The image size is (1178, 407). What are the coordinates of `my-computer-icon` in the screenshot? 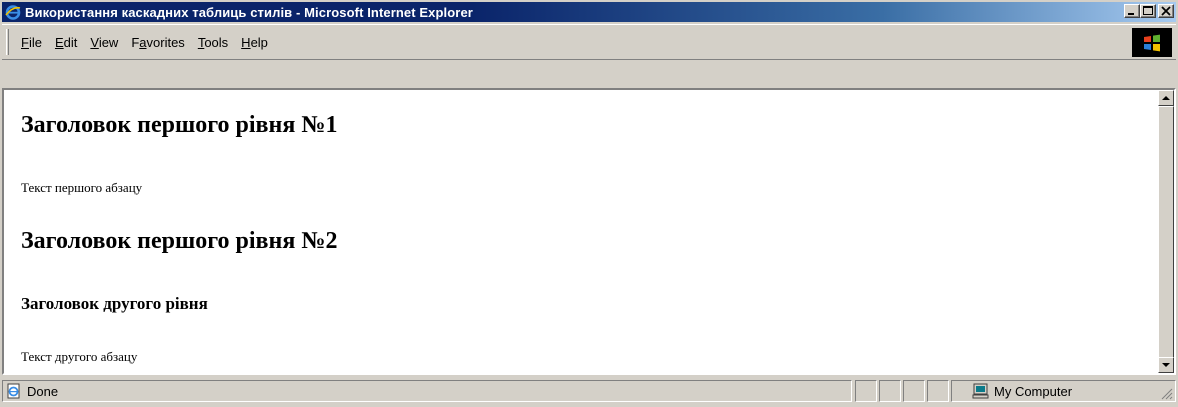 It's located at (981, 391).